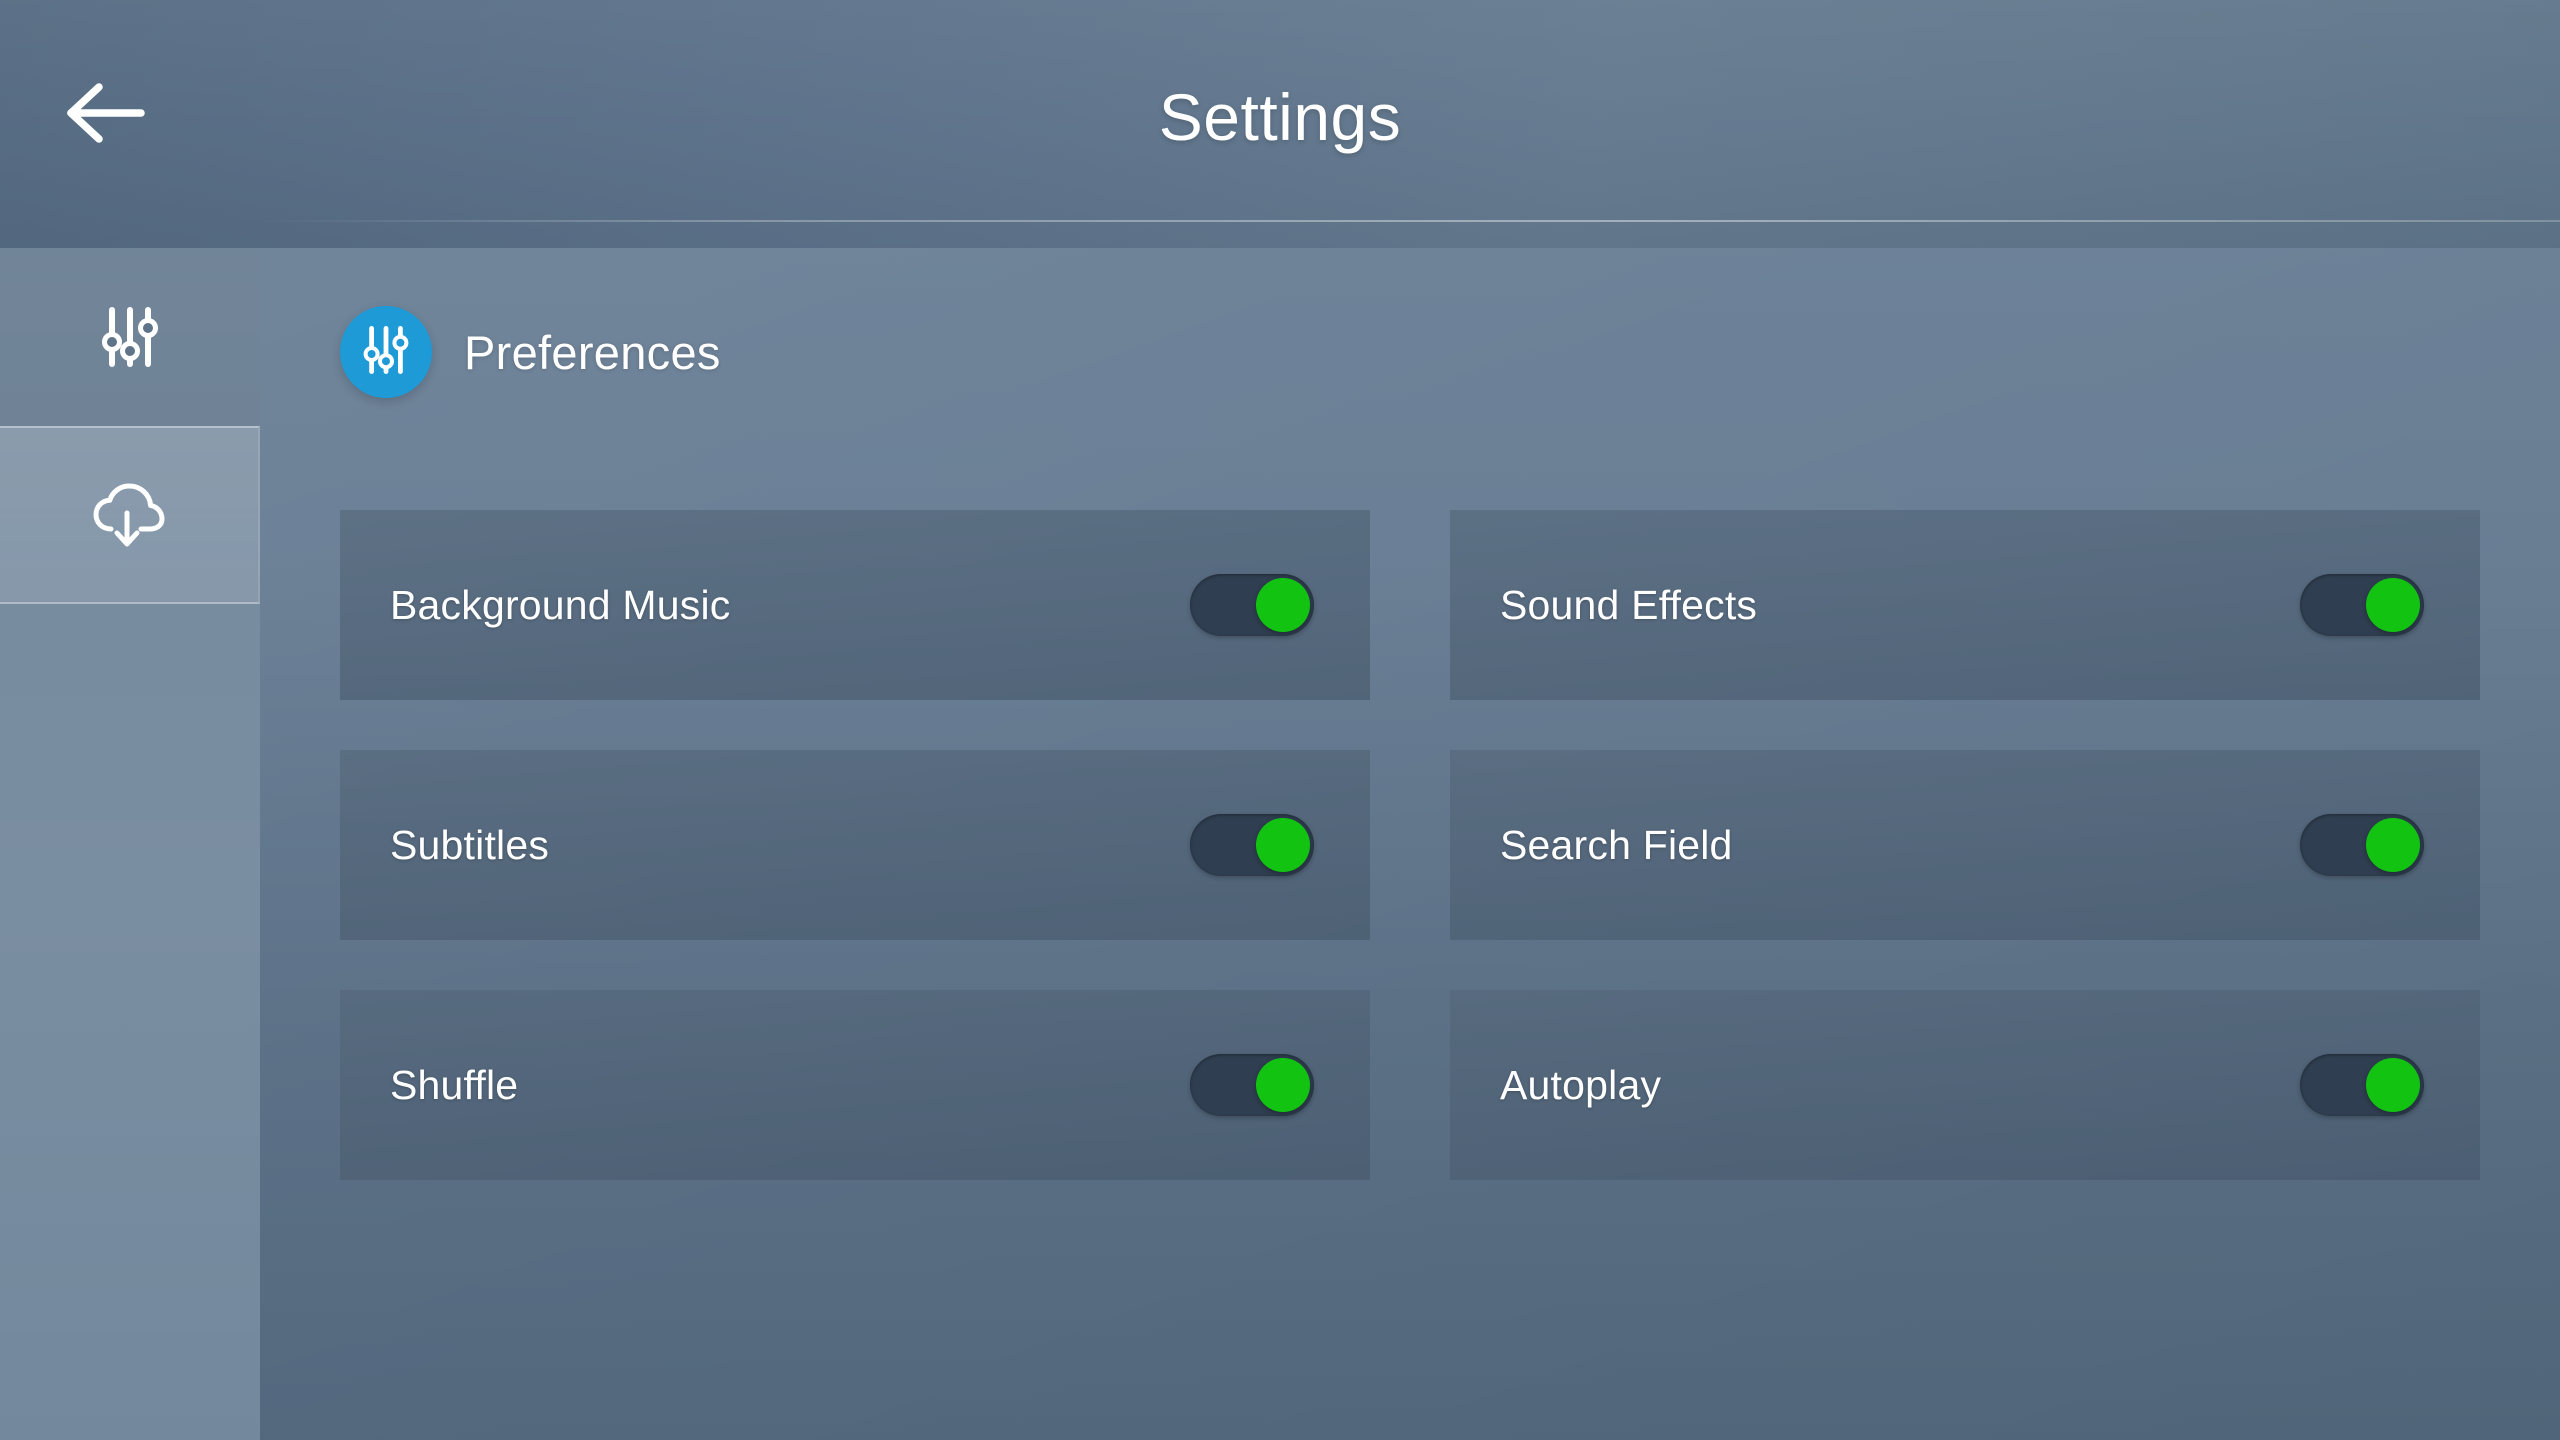  I want to click on toggle-sound-effects, so click(2362, 605).